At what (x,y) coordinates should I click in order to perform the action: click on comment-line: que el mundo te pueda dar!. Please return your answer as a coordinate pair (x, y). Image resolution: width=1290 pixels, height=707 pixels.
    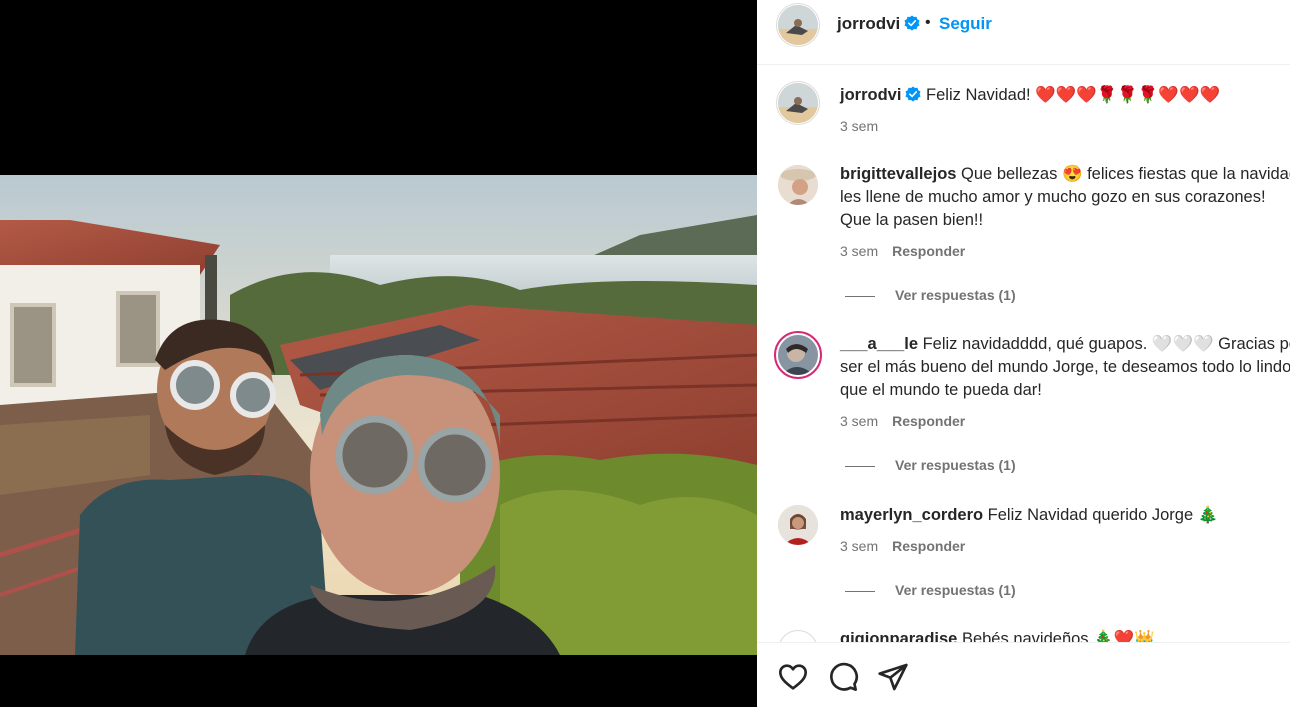
    Looking at the image, I should click on (941, 390).